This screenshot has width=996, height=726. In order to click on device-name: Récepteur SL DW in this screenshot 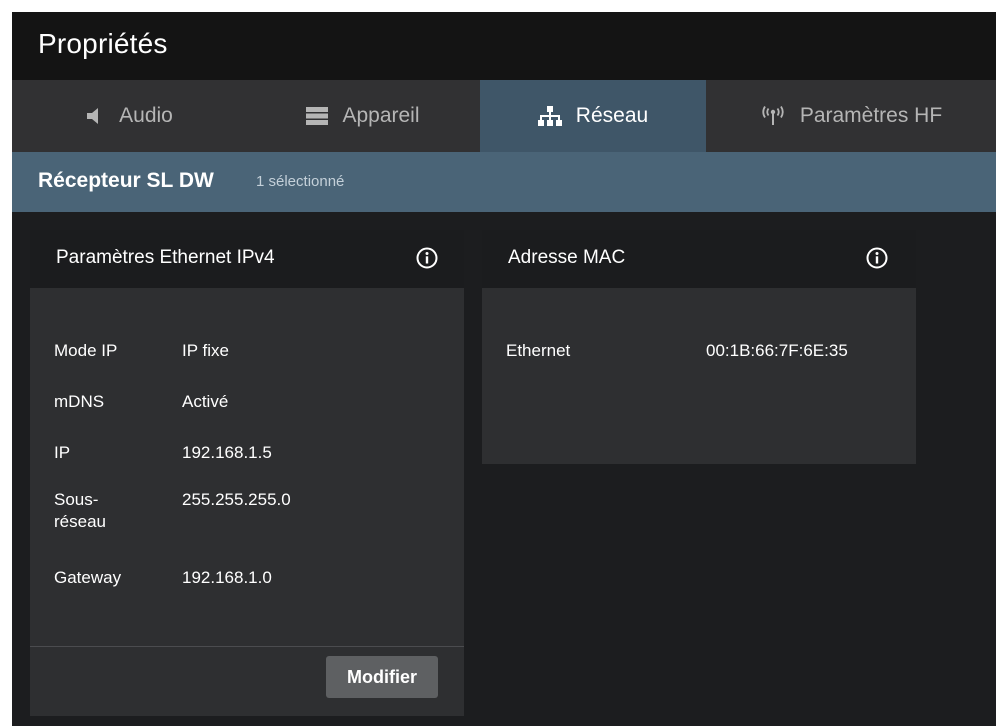, I will do `click(126, 180)`.